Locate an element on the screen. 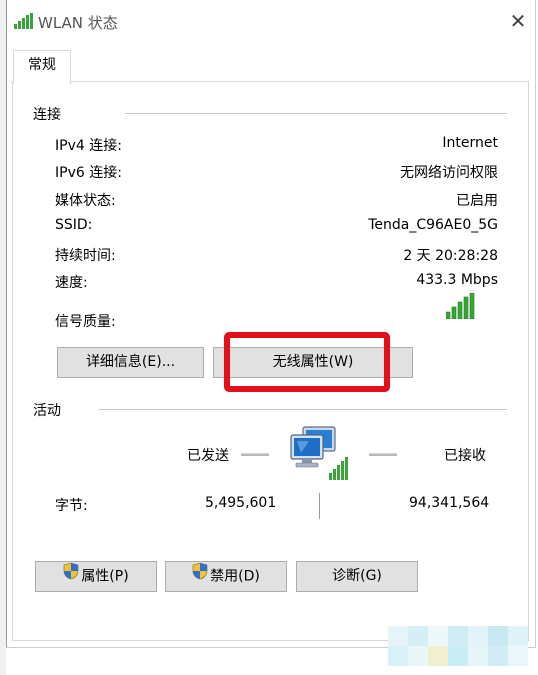 The image size is (538, 675). tab-bar: 常规 is located at coordinates (271, 63).